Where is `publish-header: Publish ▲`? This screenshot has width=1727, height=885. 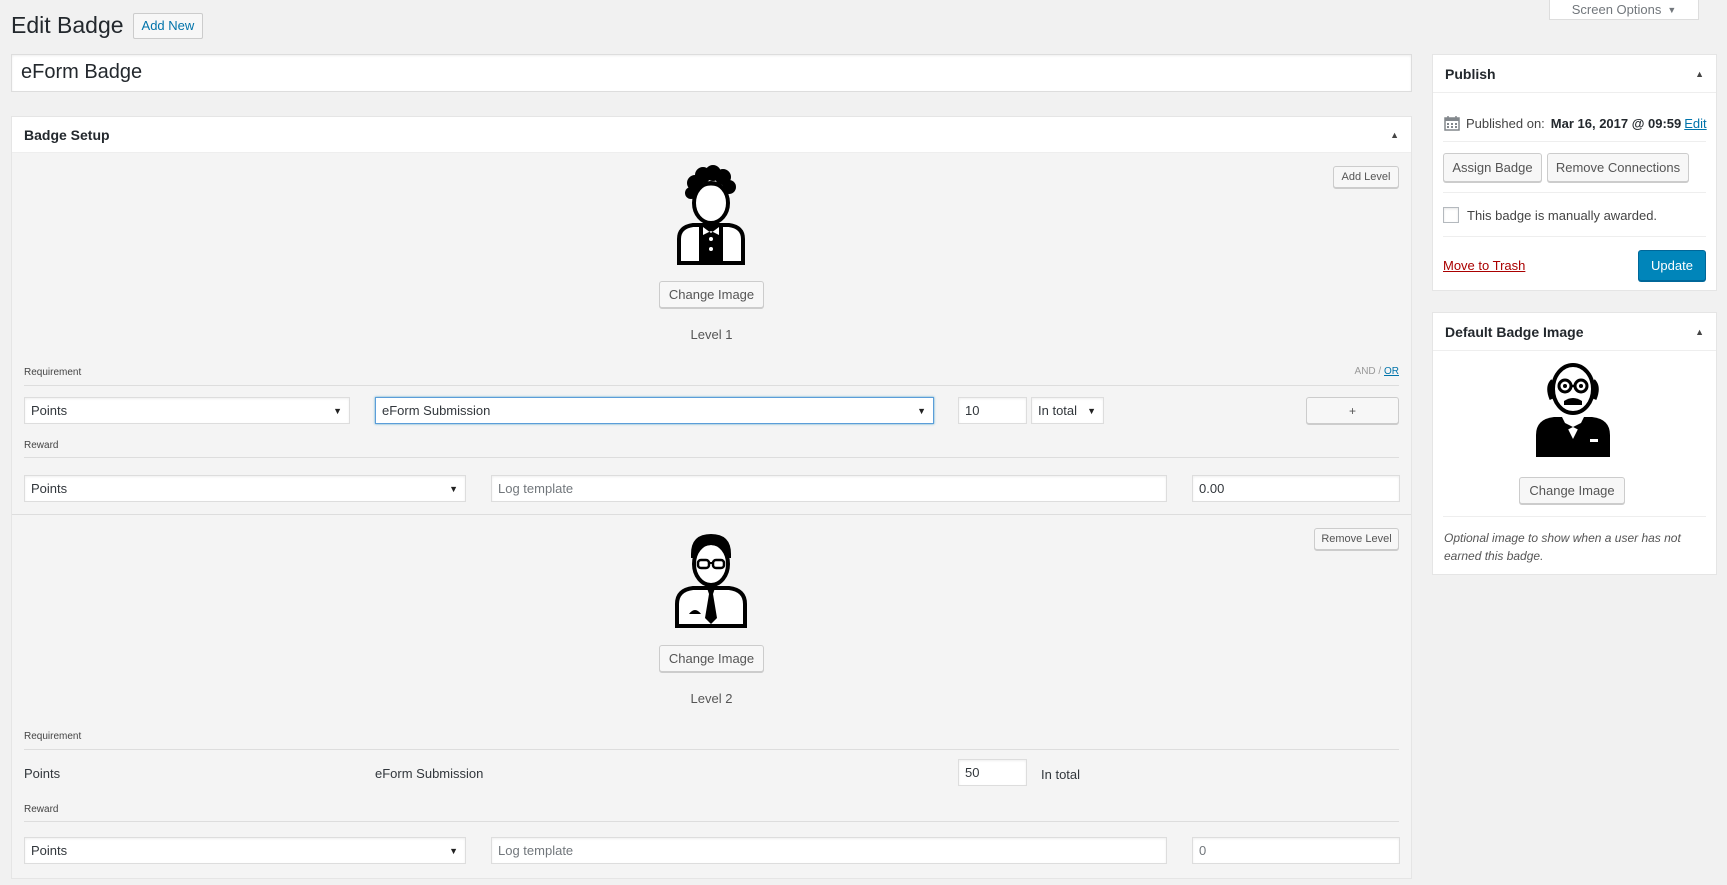
publish-header: Publish ▲ is located at coordinates (1574, 74).